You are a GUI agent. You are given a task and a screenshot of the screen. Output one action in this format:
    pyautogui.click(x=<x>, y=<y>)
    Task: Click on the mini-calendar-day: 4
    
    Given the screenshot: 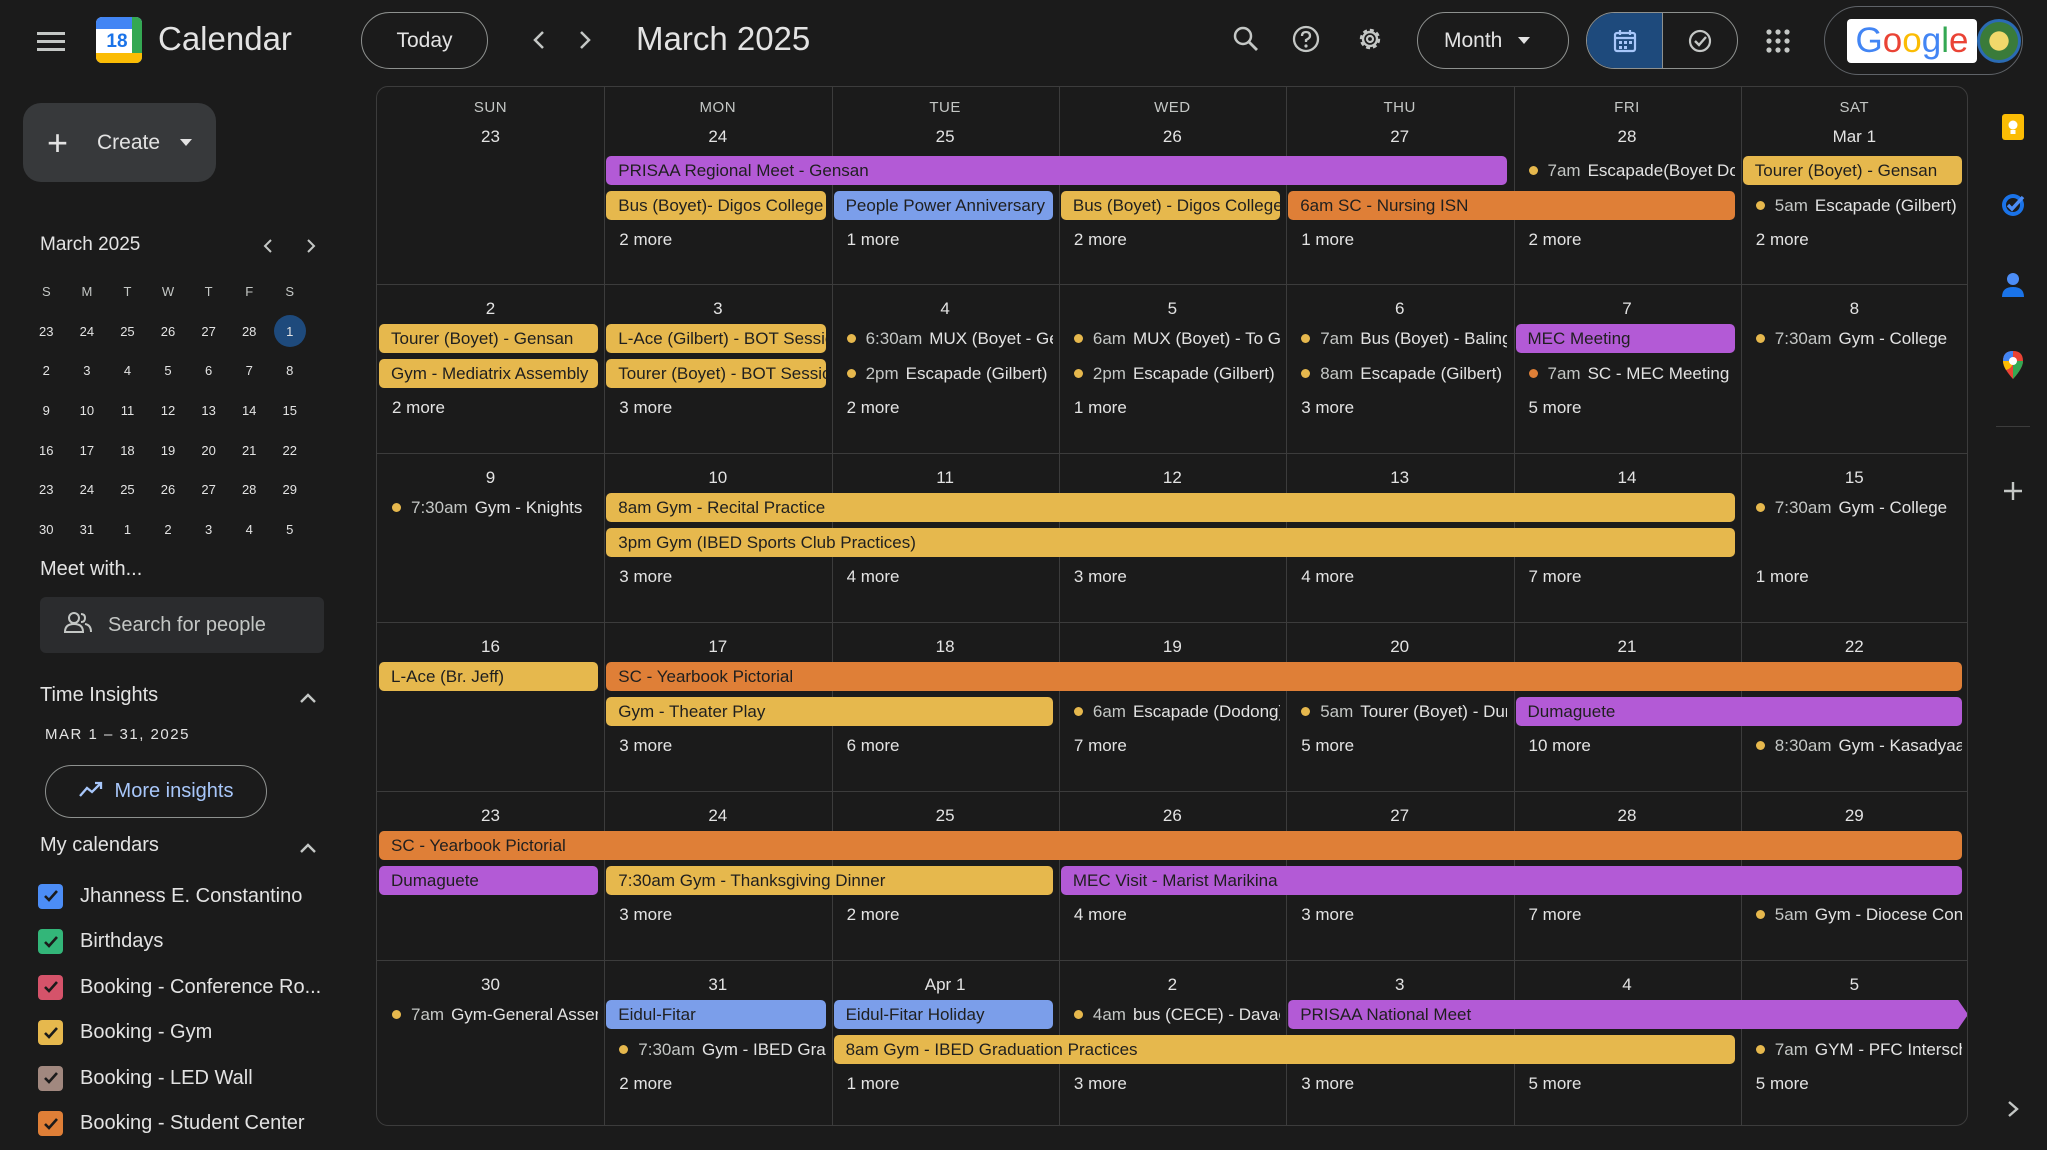 What is the action you would take?
    pyautogui.click(x=249, y=530)
    